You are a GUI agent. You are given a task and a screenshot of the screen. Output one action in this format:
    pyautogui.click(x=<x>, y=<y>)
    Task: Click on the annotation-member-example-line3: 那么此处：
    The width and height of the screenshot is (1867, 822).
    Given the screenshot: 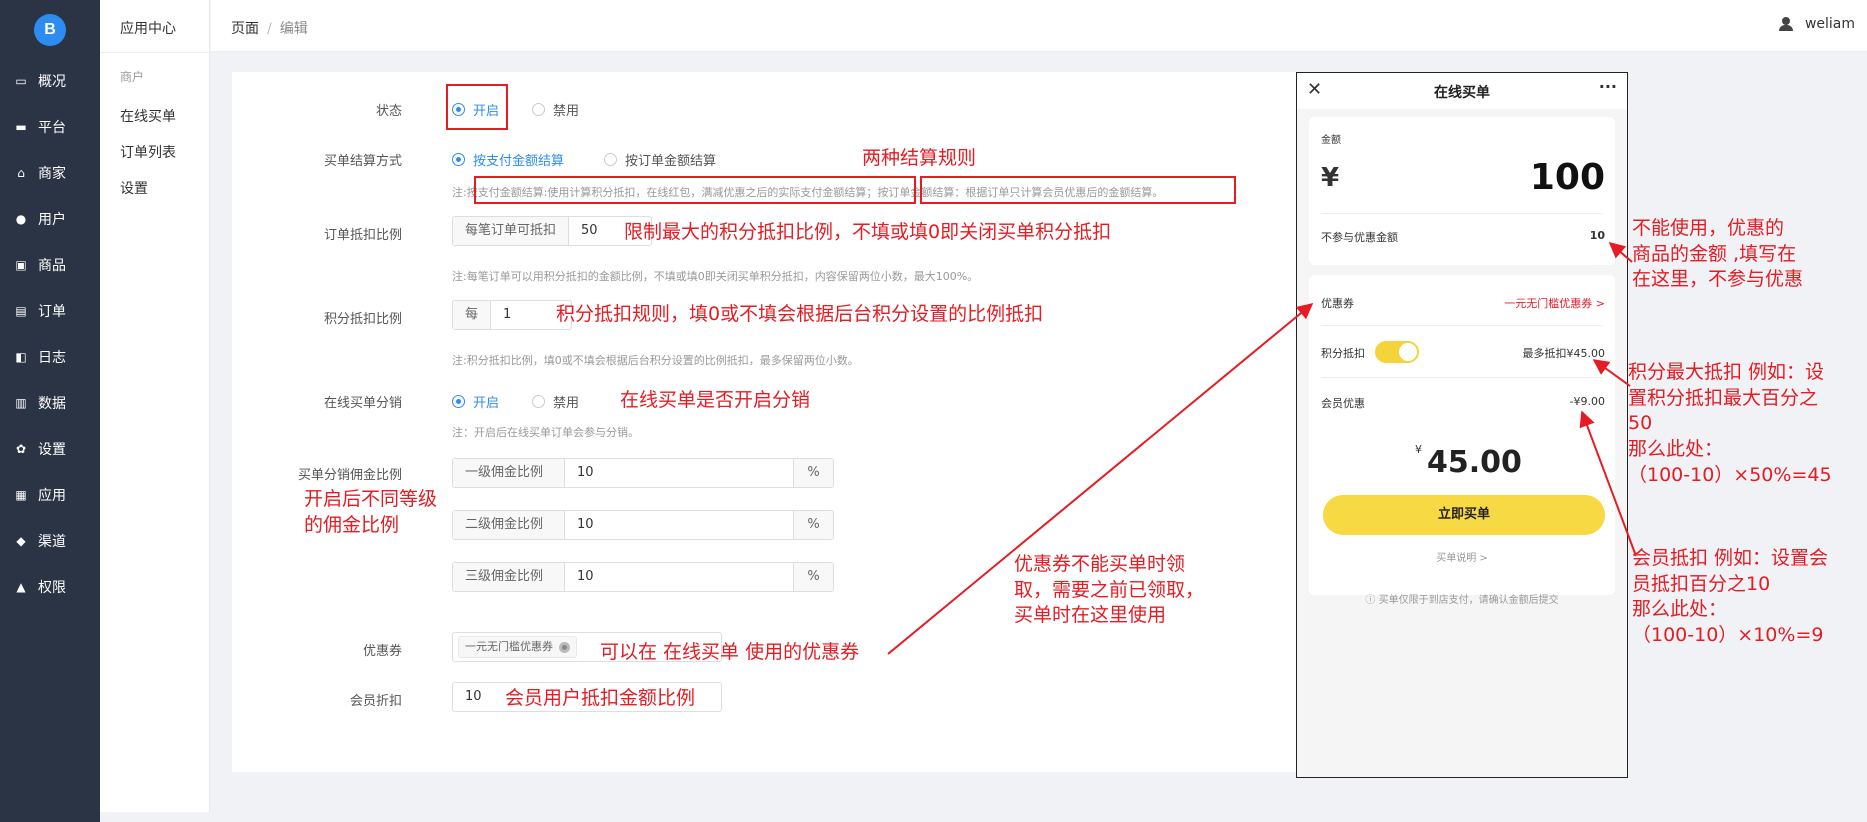 What is the action you would take?
    pyautogui.click(x=1680, y=609)
    